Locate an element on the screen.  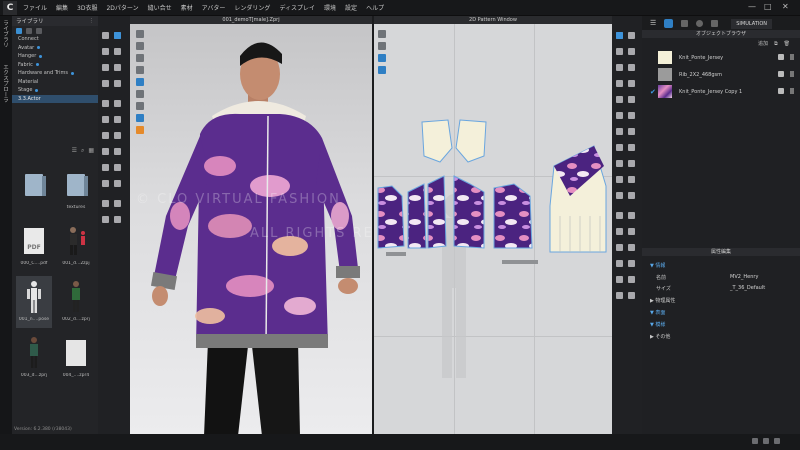
library-item: textures is located at coordinates (76, 190).